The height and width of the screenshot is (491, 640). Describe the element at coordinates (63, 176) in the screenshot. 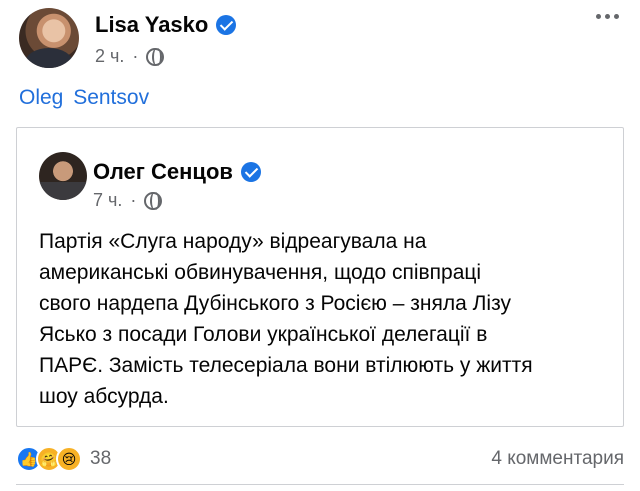

I see `shared-author-avatar` at that location.